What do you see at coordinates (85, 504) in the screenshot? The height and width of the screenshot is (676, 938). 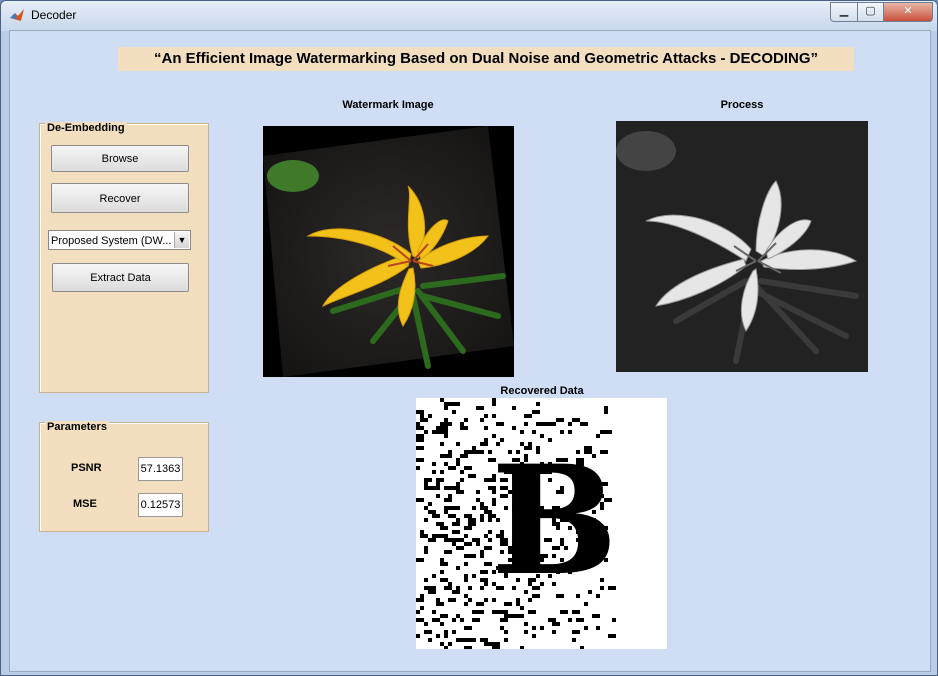 I see `mse-label: MSE` at bounding box center [85, 504].